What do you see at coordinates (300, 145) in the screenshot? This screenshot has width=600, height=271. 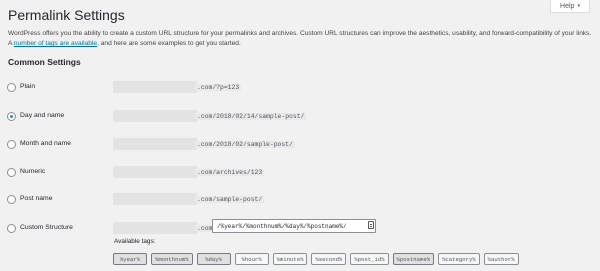 I see `option-row-month-and-name: Month and name .com/2018/02/sample-post/` at bounding box center [300, 145].